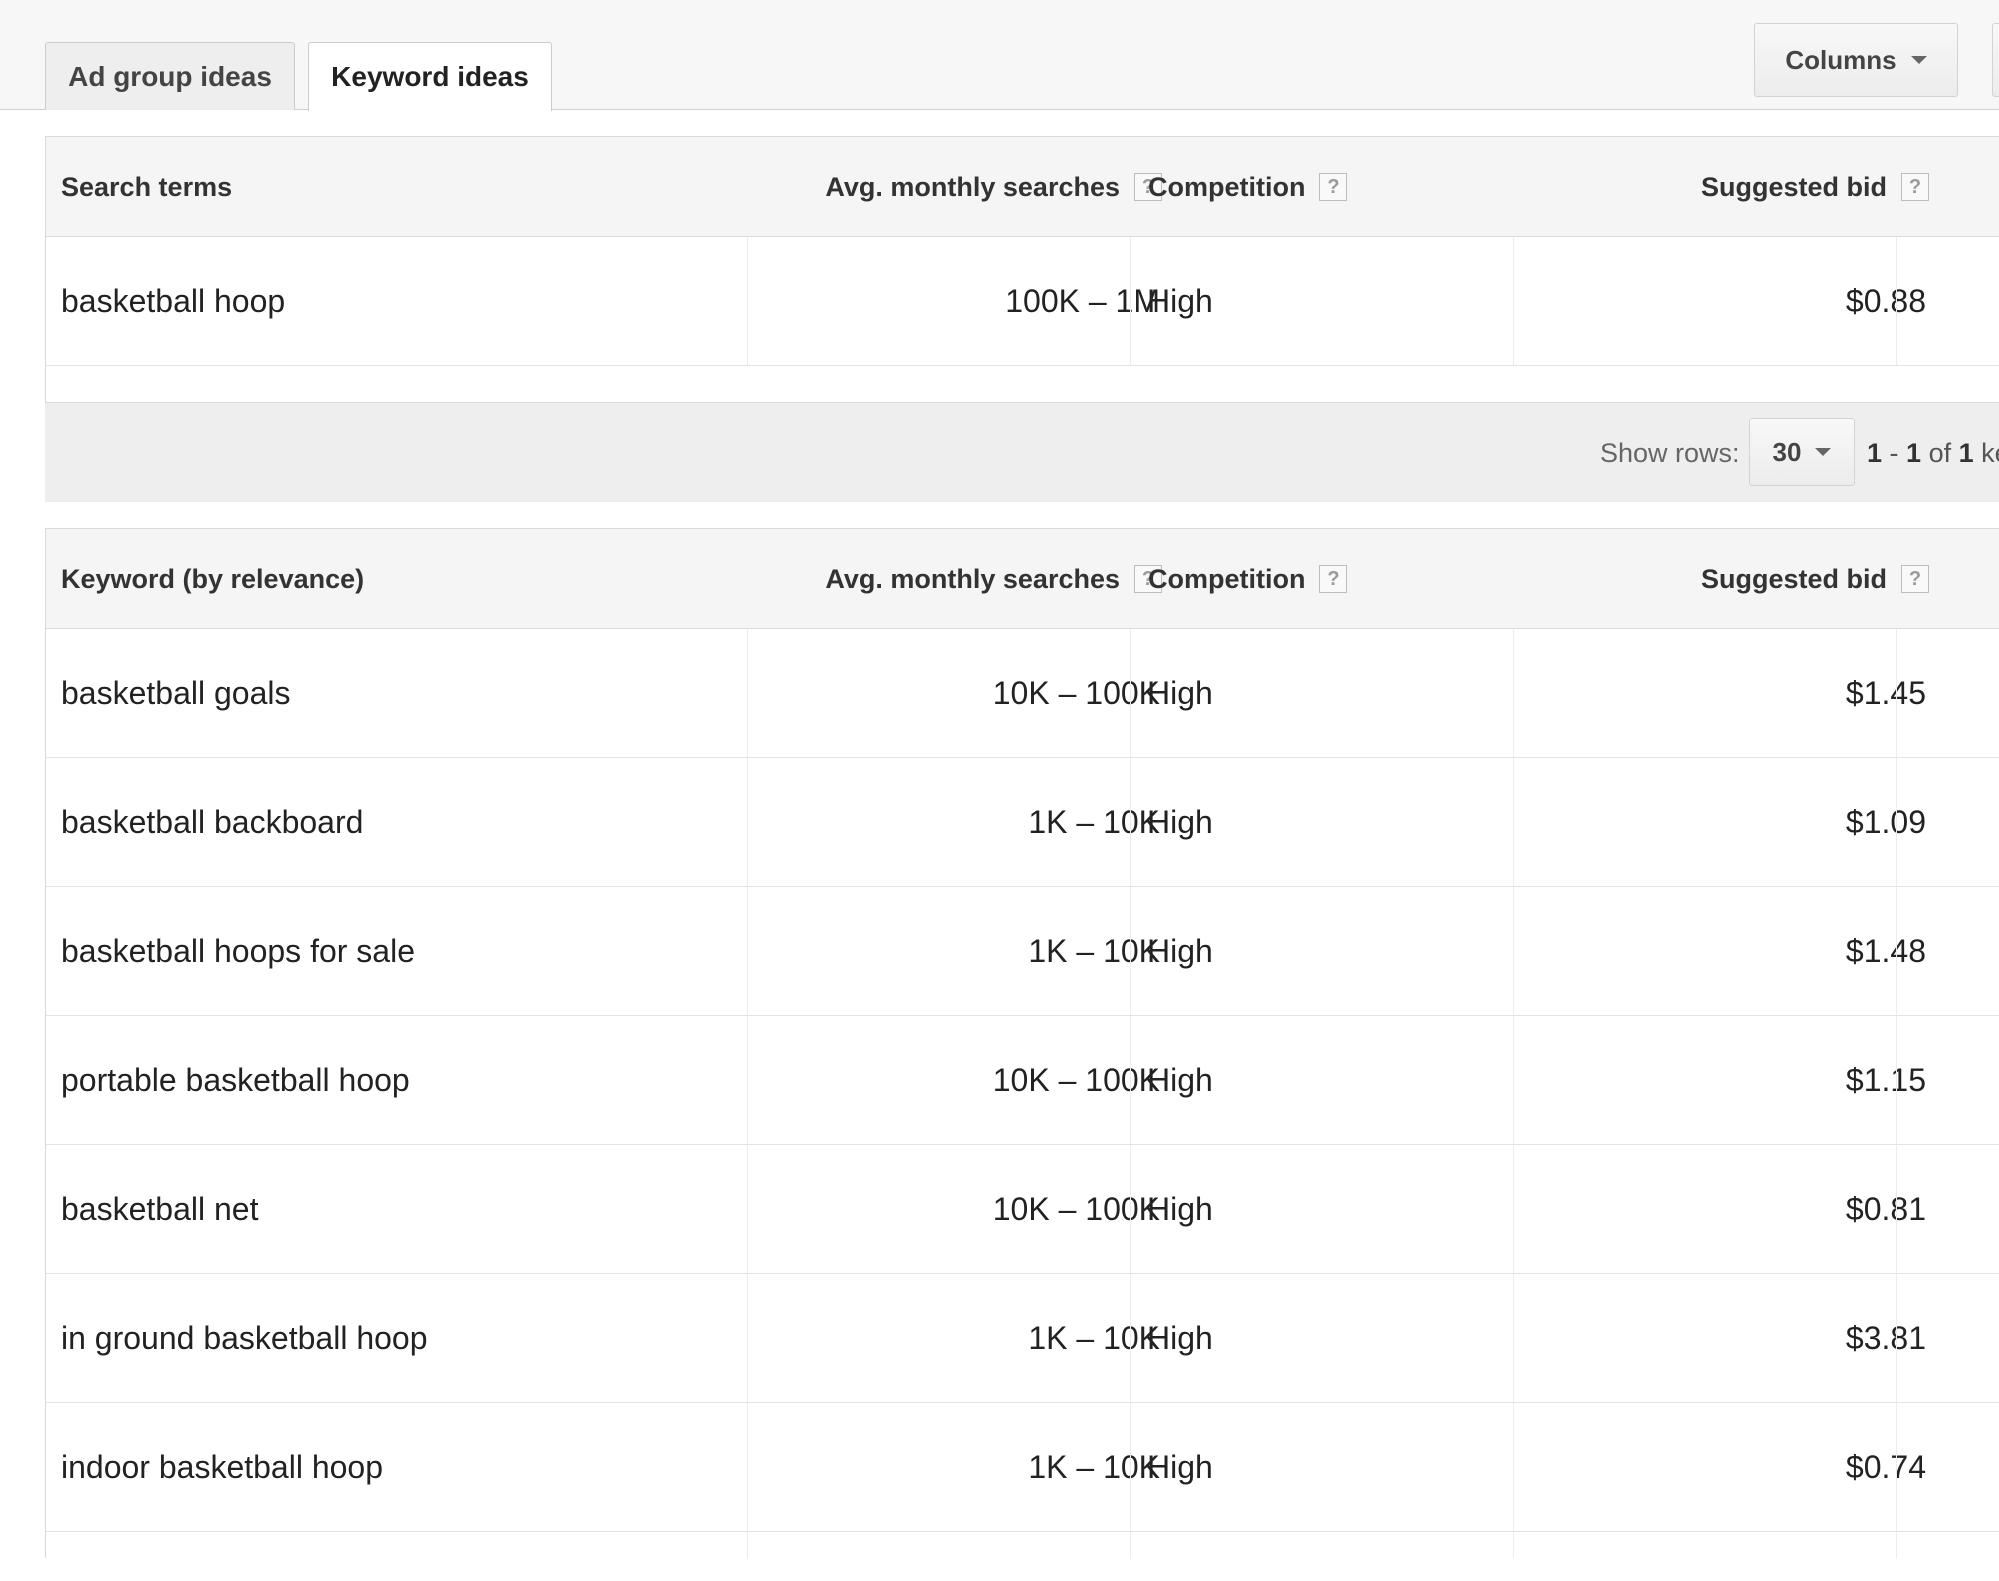  I want to click on pagination-range: 1 - 1 of 1 ke, so click(1933, 452).